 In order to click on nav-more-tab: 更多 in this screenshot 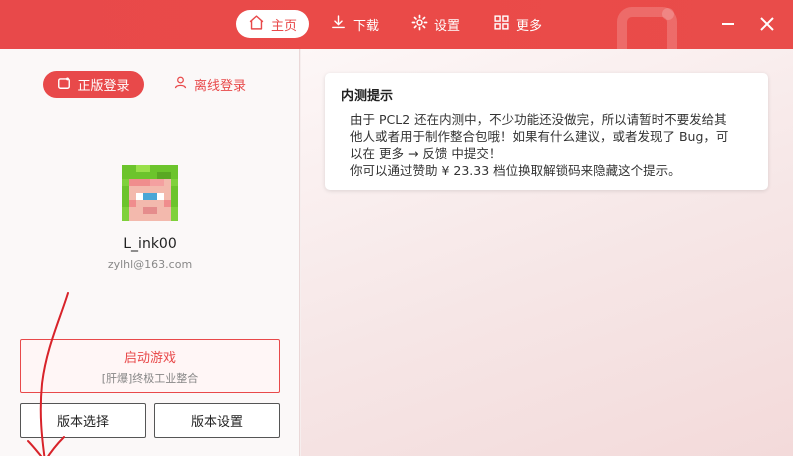, I will do `click(517, 24)`.